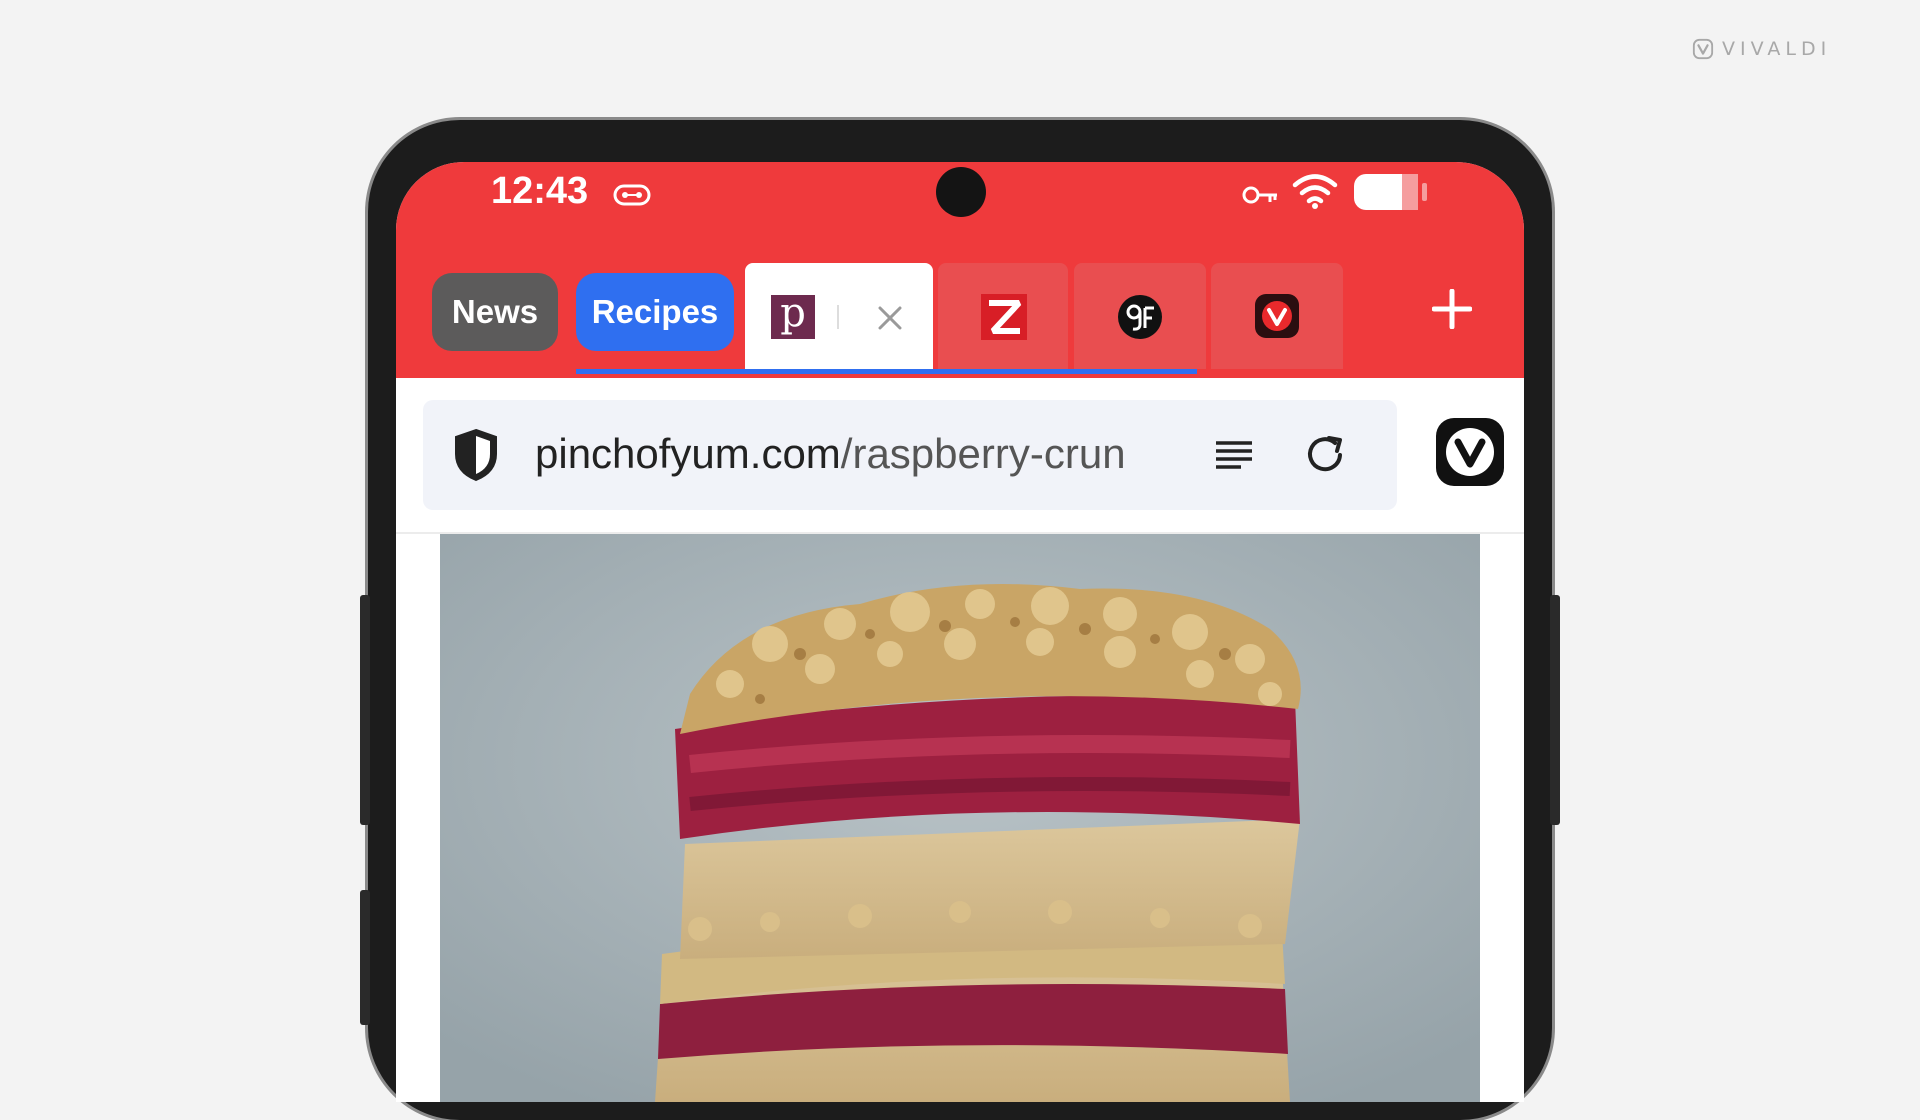 This screenshot has height=1120, width=1920. I want to click on url-domain: pinchofyum.com, so click(688, 453).